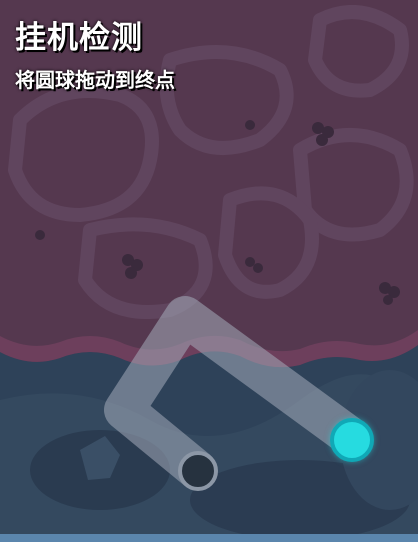 This screenshot has height=542, width=418. What do you see at coordinates (198, 471) in the screenshot?
I see `target-endpoint` at bounding box center [198, 471].